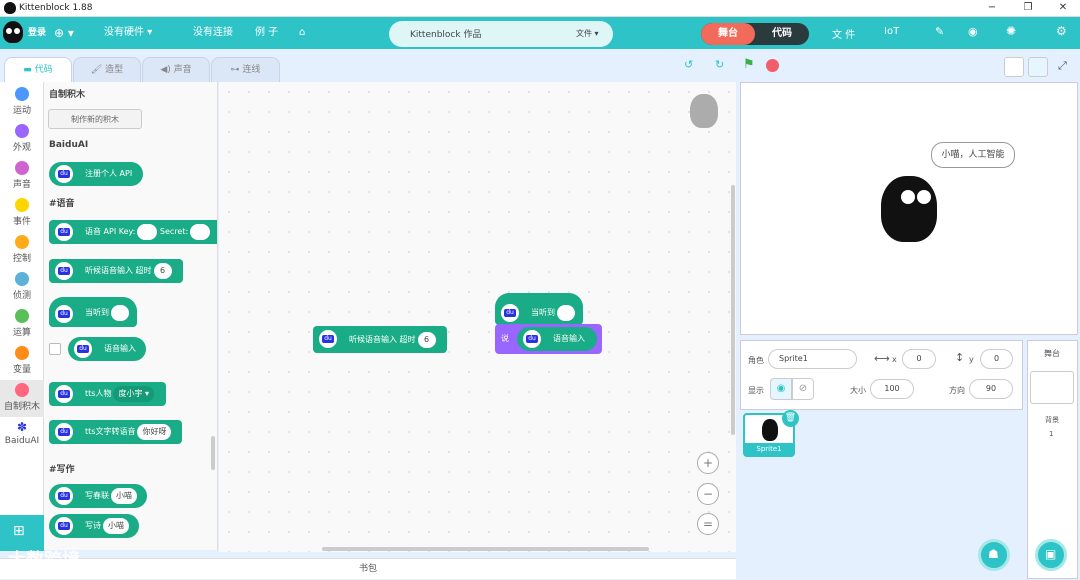  What do you see at coordinates (64, 33) in the screenshot?
I see `language-menu: ⊕ ▾` at bounding box center [64, 33].